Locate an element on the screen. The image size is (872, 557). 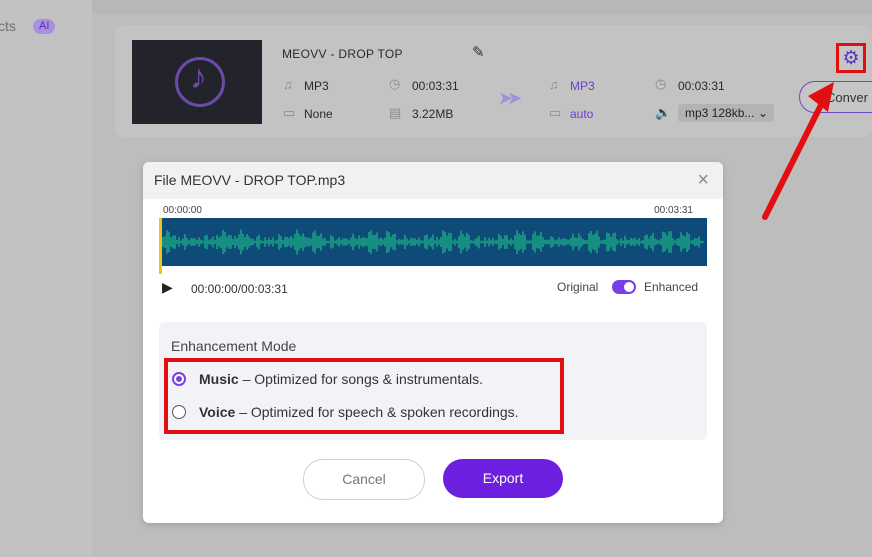
annotation-arrow-settings is located at coordinates (798, 151).